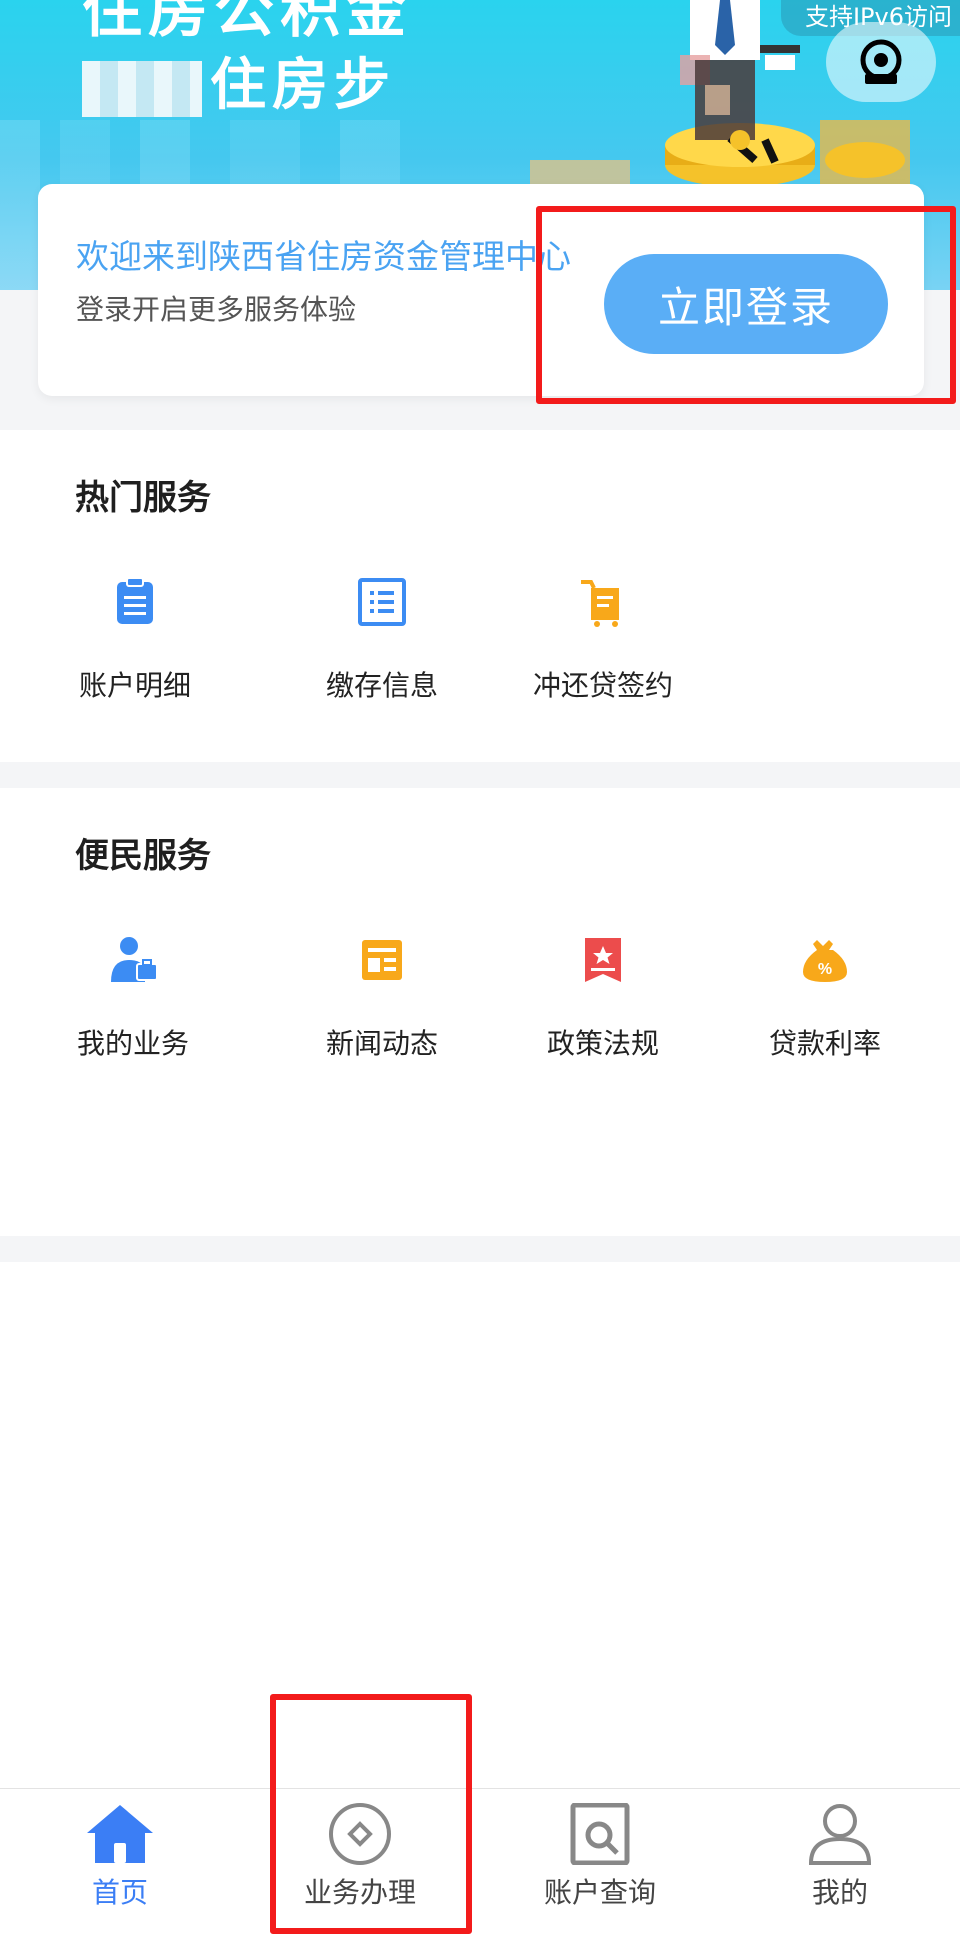 The width and height of the screenshot is (960, 1939). Describe the element at coordinates (602, 685) in the screenshot. I see `service-label: 冲还贷签约` at that location.